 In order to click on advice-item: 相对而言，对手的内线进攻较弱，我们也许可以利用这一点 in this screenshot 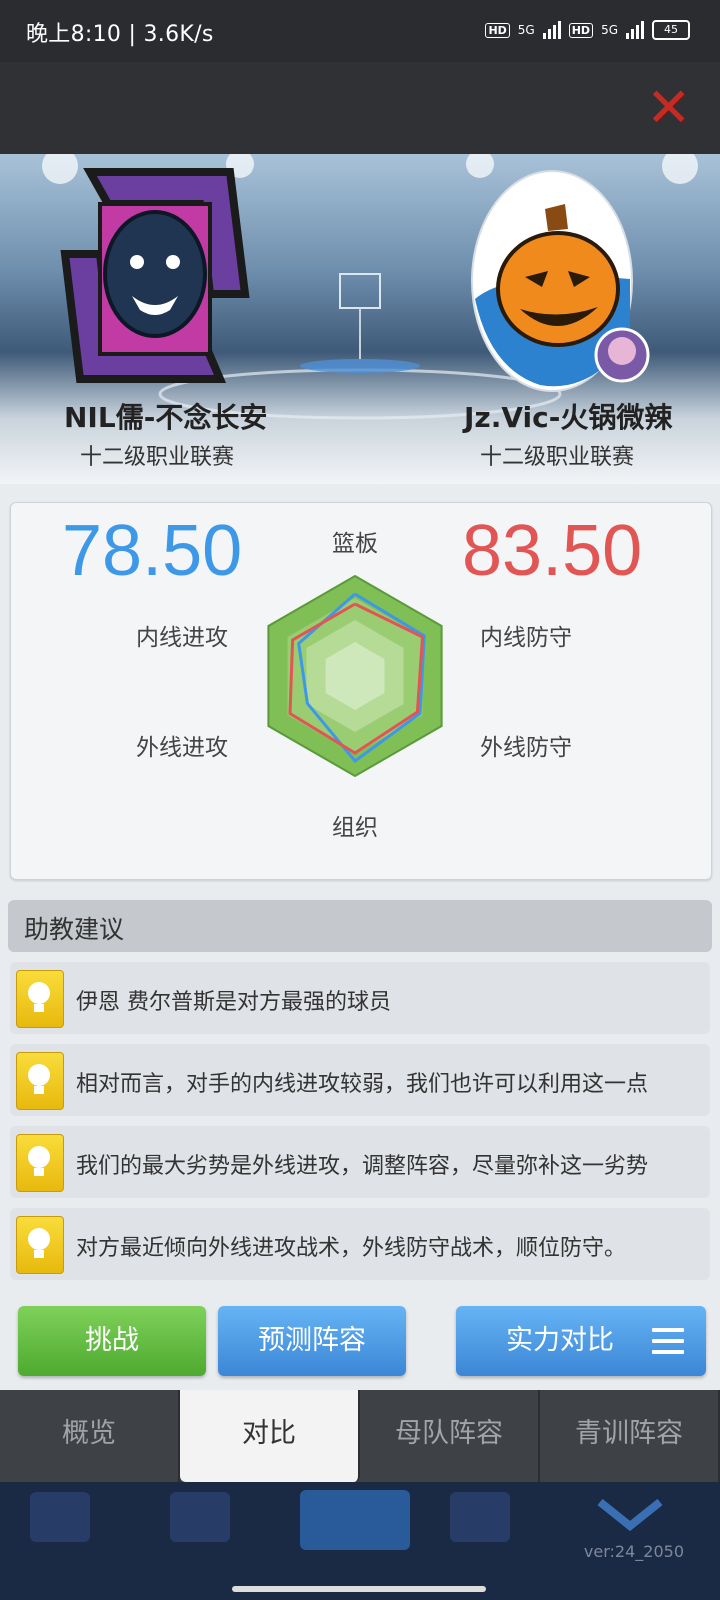, I will do `click(360, 1080)`.